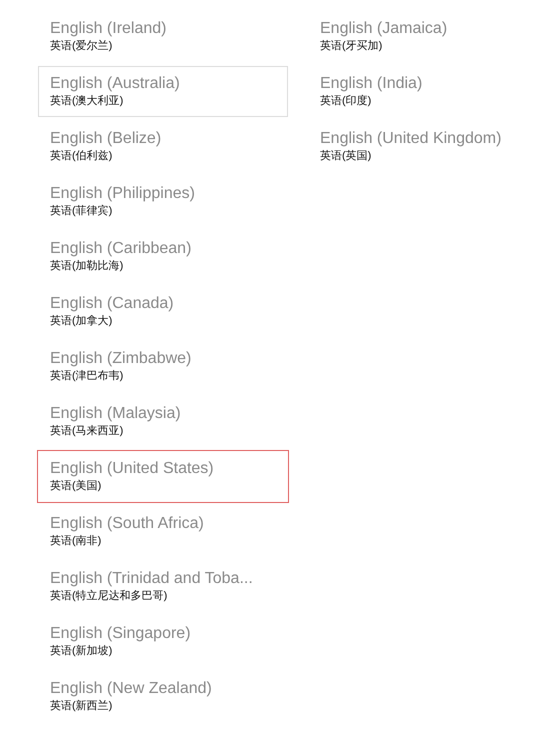  What do you see at coordinates (384, 29) in the screenshot?
I see `language-name: English (Jamaica)` at bounding box center [384, 29].